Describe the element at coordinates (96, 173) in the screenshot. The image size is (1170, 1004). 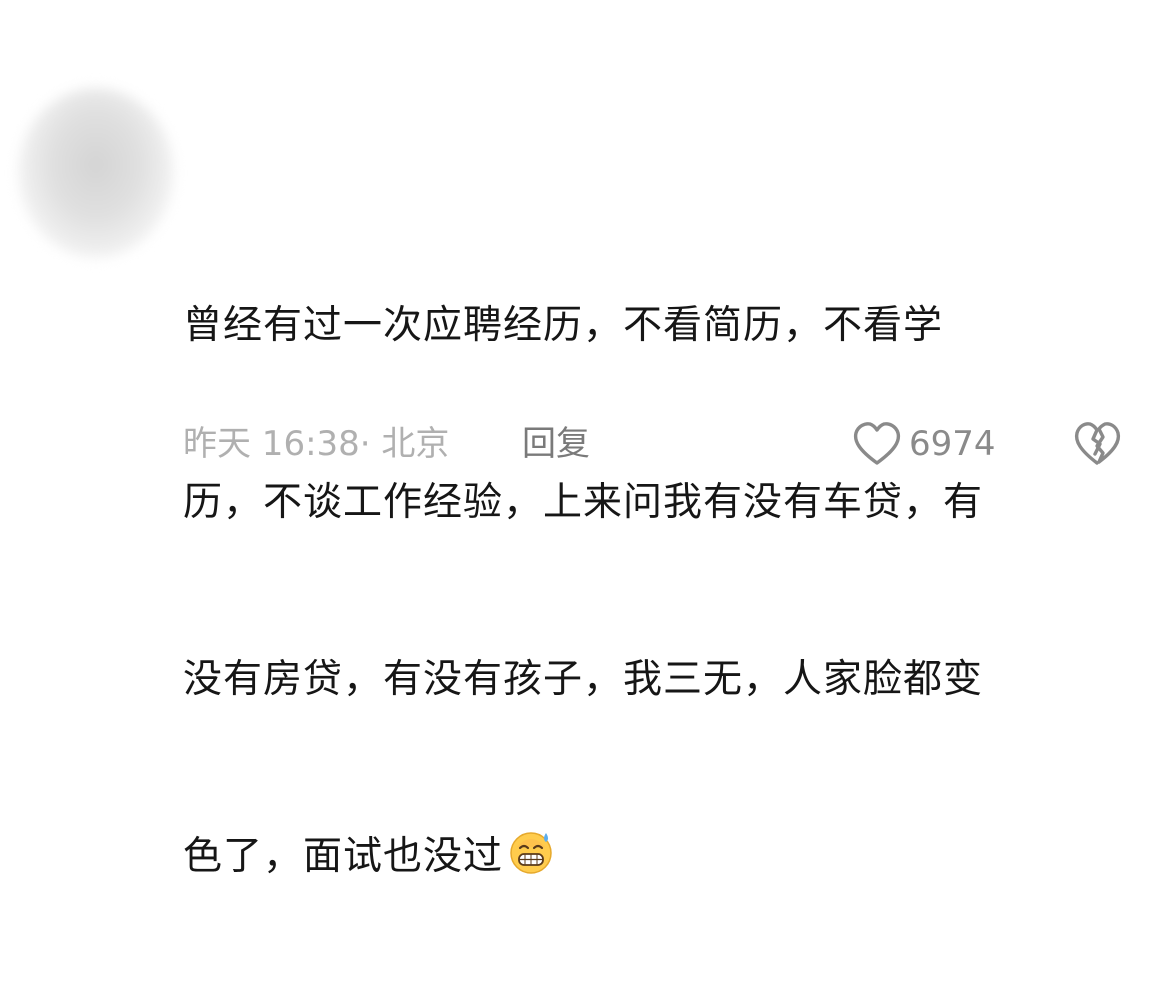
I see `avatar` at that location.